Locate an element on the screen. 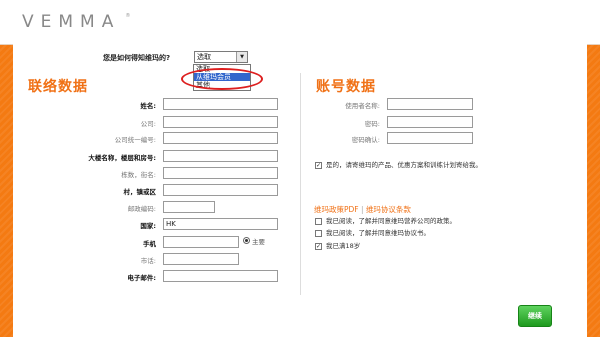 The height and width of the screenshot is (337, 600). mobile-input is located at coordinates (201, 242).